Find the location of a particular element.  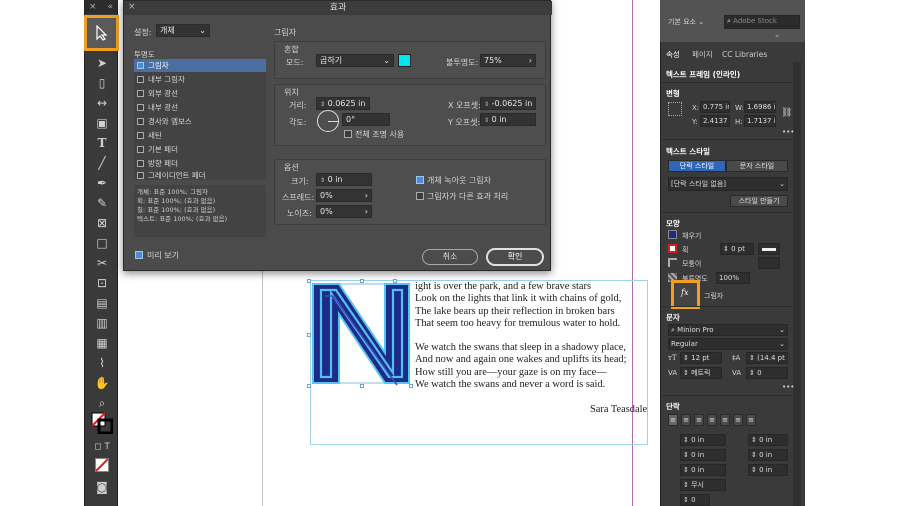

y-offset-field: ⇕ 0 in is located at coordinates (508, 119).